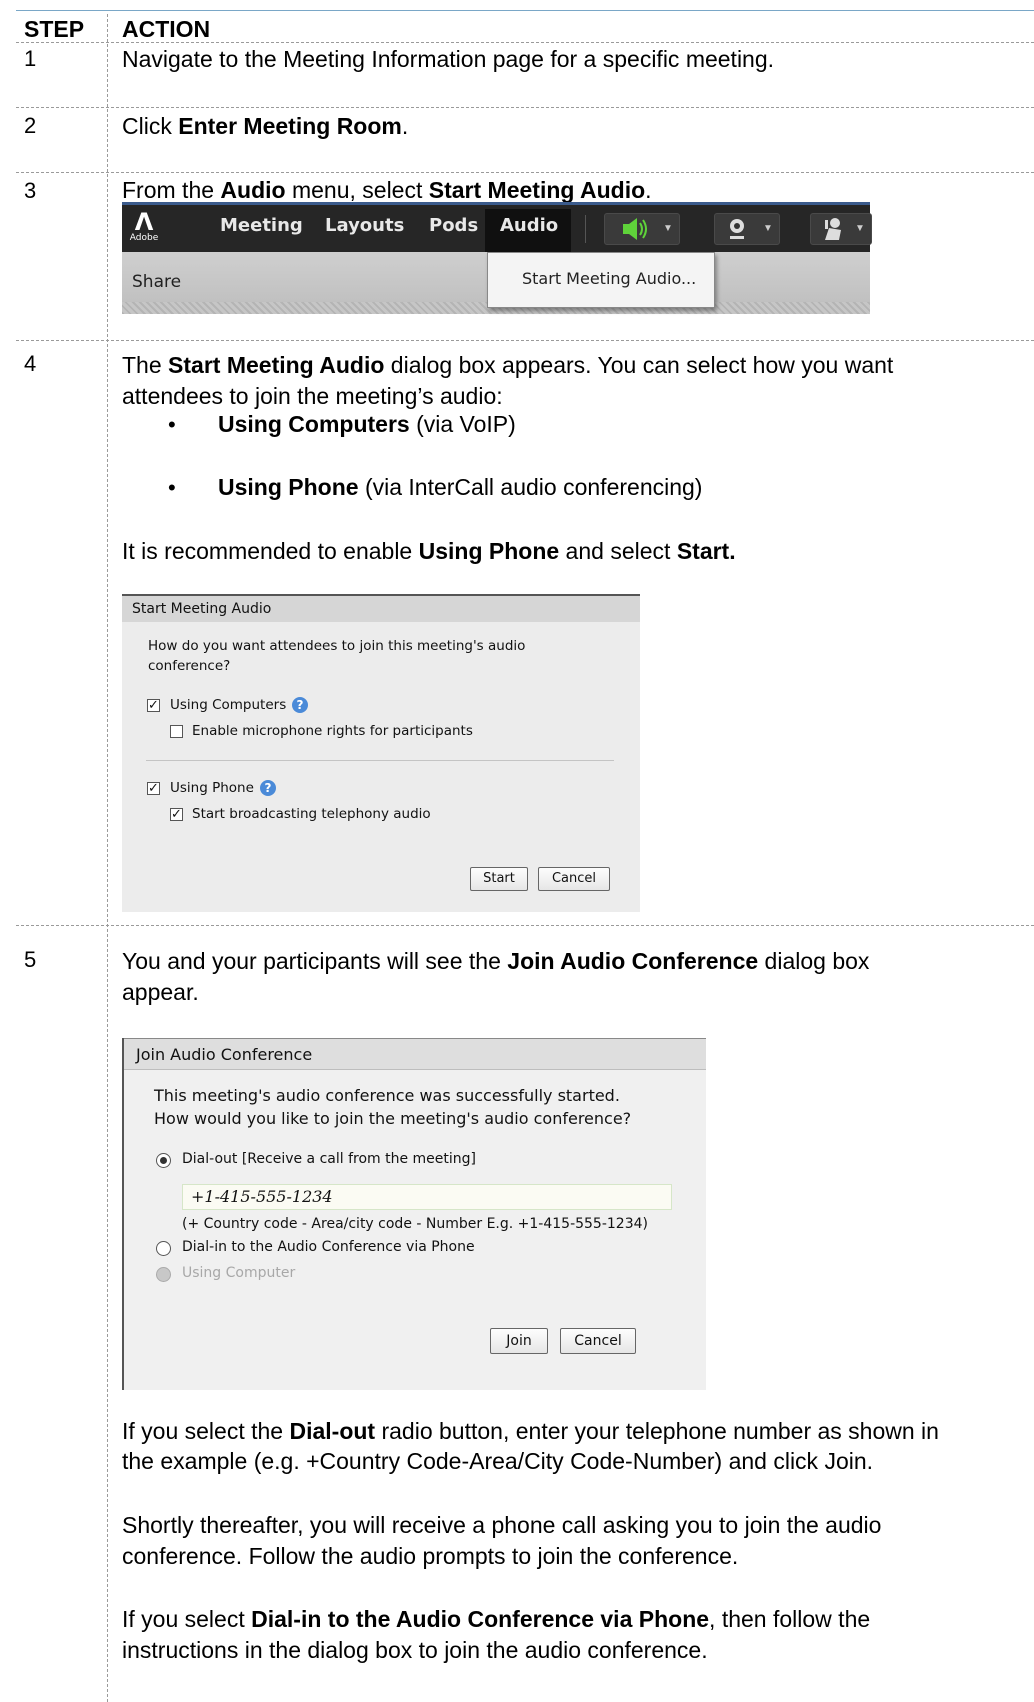 Image resolution: width=1034 pixels, height=1702 pixels. I want to click on step-number-3: 3, so click(30, 190).